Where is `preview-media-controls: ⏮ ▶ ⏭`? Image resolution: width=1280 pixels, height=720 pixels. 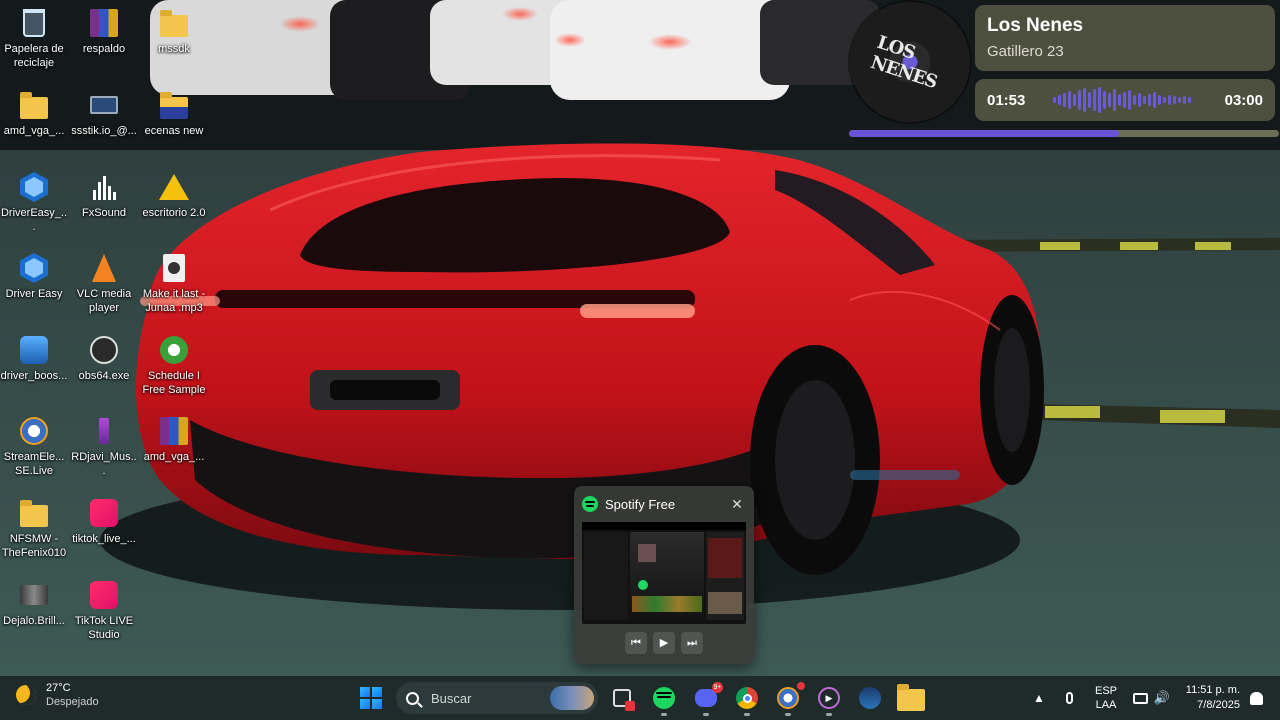 preview-media-controls: ⏮ ▶ ⏭ is located at coordinates (664, 643).